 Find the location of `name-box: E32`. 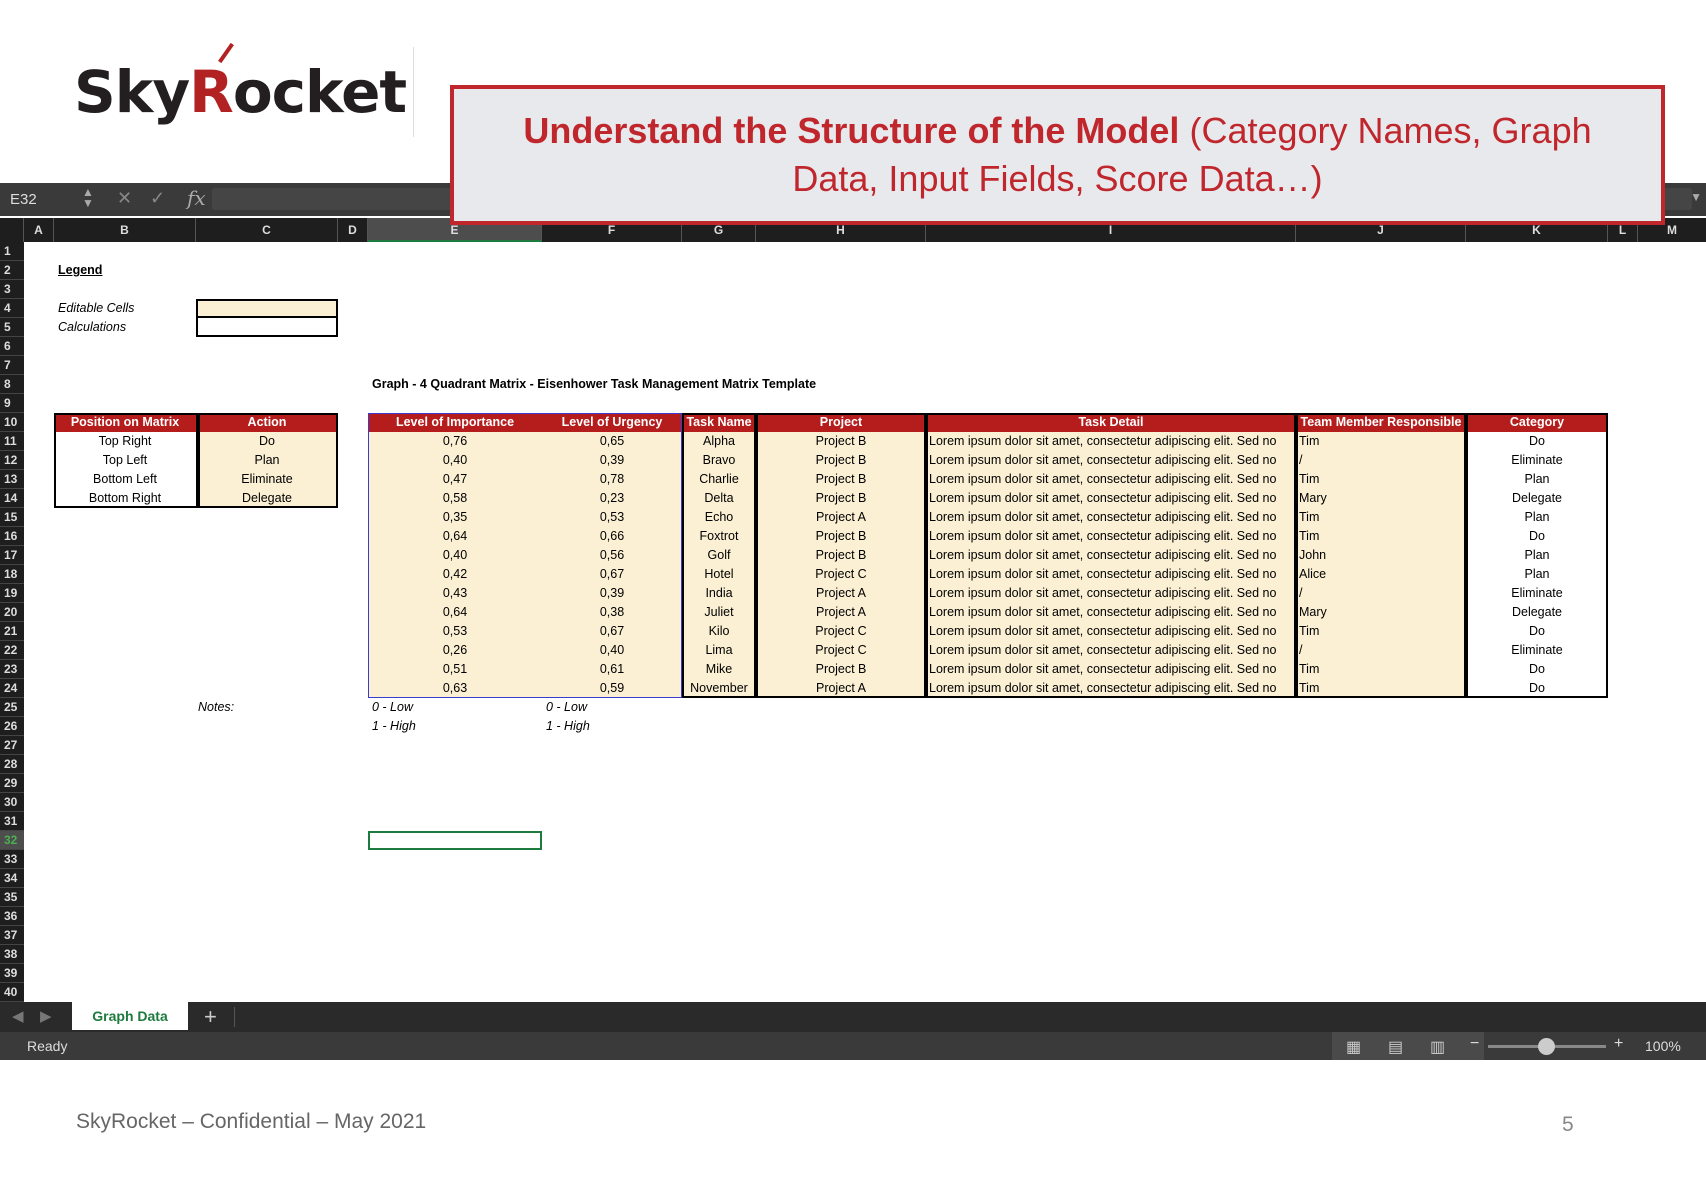

name-box: E32 is located at coordinates (23, 199).